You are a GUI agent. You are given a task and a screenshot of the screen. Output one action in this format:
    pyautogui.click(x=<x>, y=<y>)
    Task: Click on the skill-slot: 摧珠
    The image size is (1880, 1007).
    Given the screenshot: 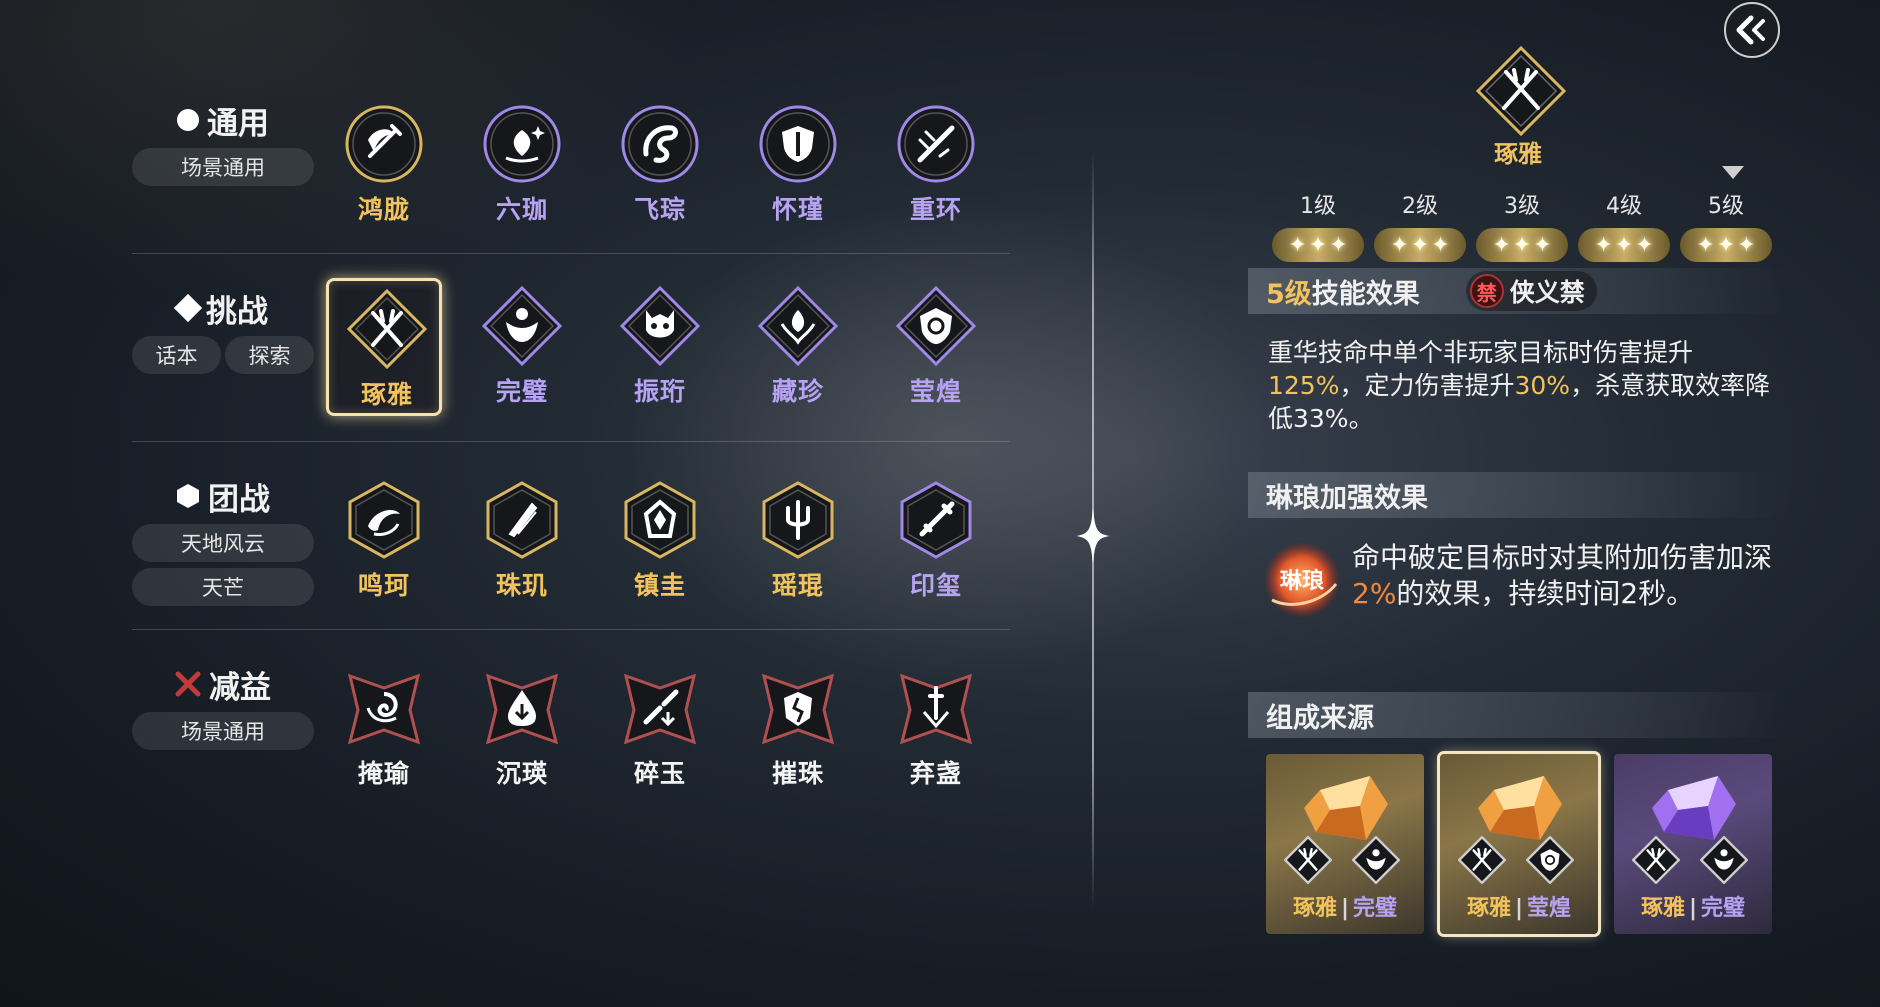 What is the action you would take?
    pyautogui.click(x=798, y=729)
    